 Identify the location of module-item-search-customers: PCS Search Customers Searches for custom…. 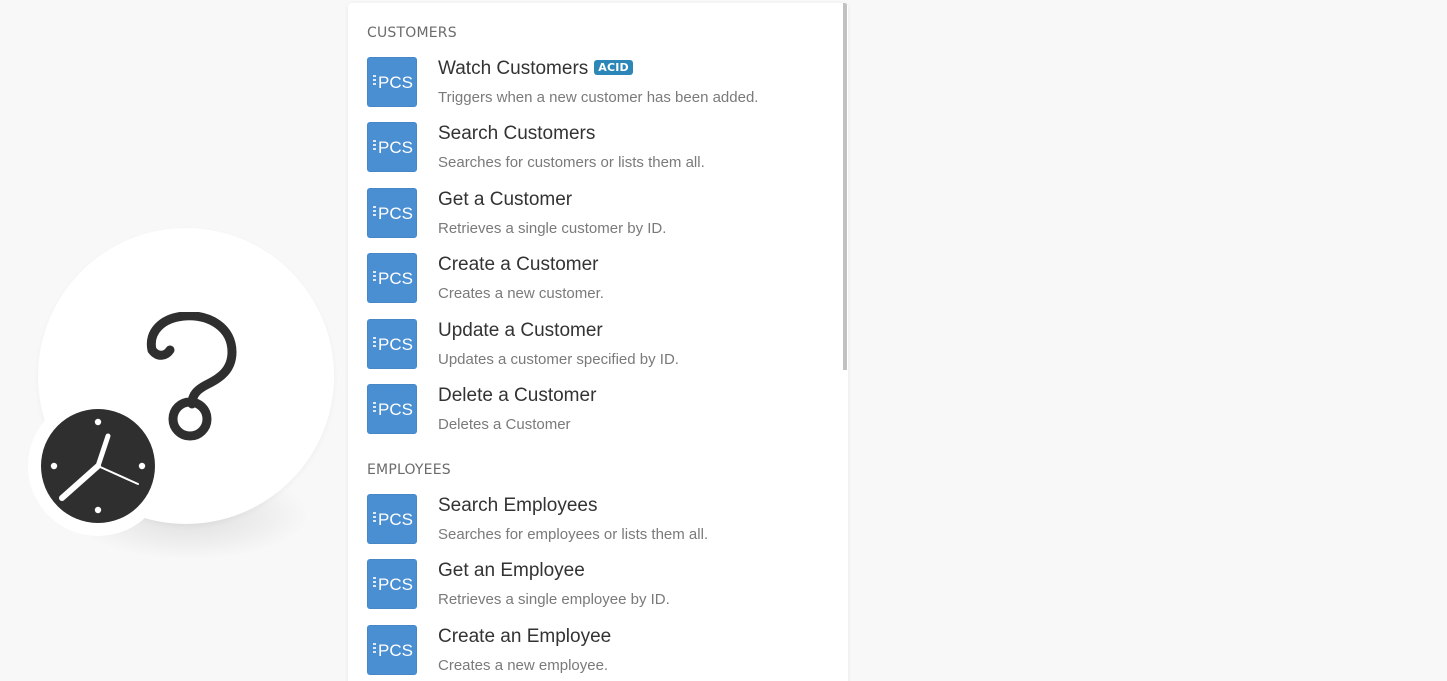
(597, 150).